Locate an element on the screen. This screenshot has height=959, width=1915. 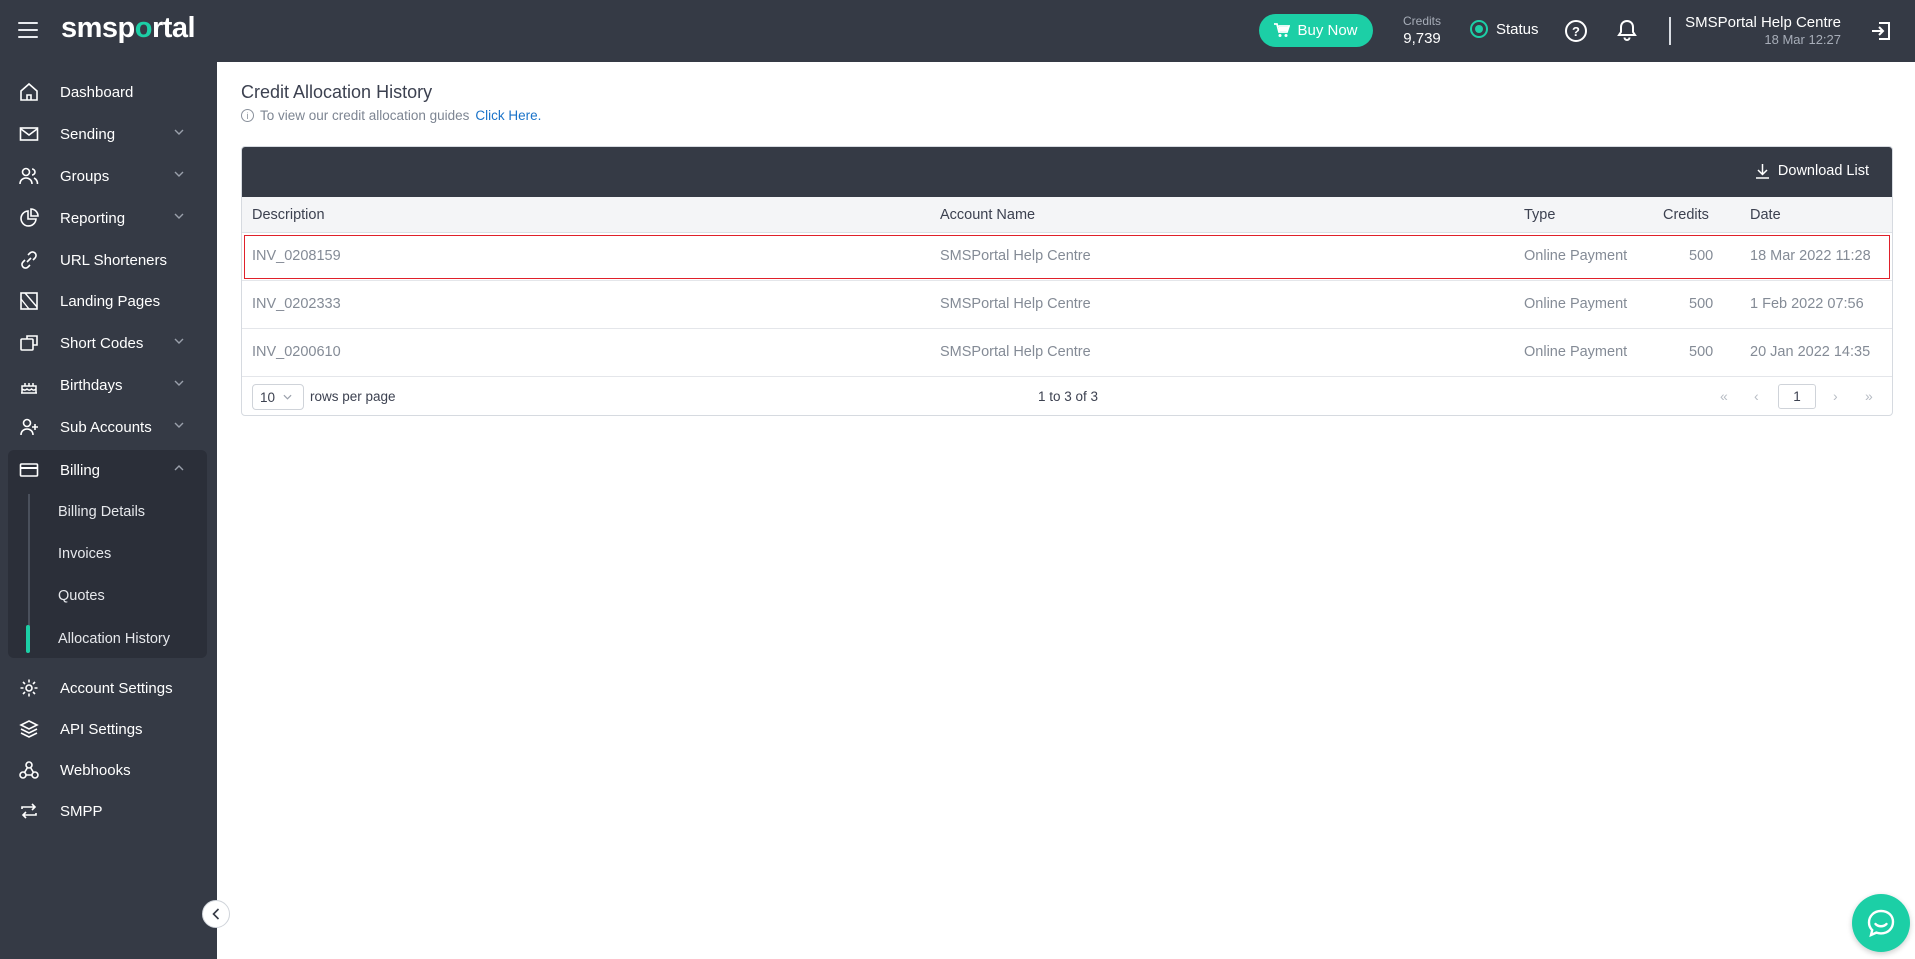
sidebar-item-label: Reporting is located at coordinates (93, 218).